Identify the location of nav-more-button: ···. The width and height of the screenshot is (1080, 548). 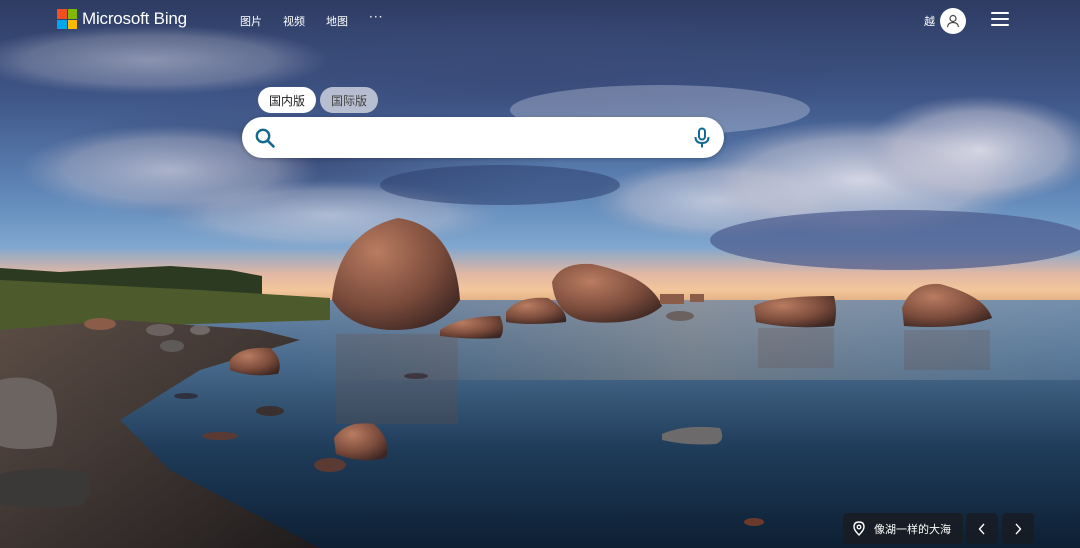
(376, 19).